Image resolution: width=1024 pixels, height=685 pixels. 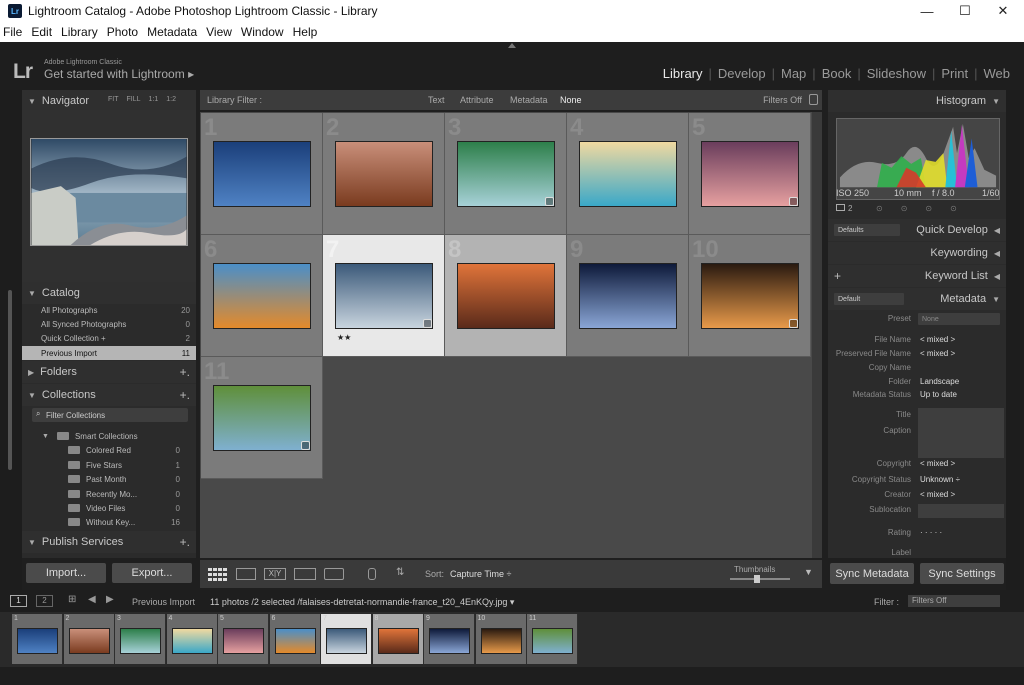 What do you see at coordinates (571, 100) in the screenshot?
I see `filter-none: None` at bounding box center [571, 100].